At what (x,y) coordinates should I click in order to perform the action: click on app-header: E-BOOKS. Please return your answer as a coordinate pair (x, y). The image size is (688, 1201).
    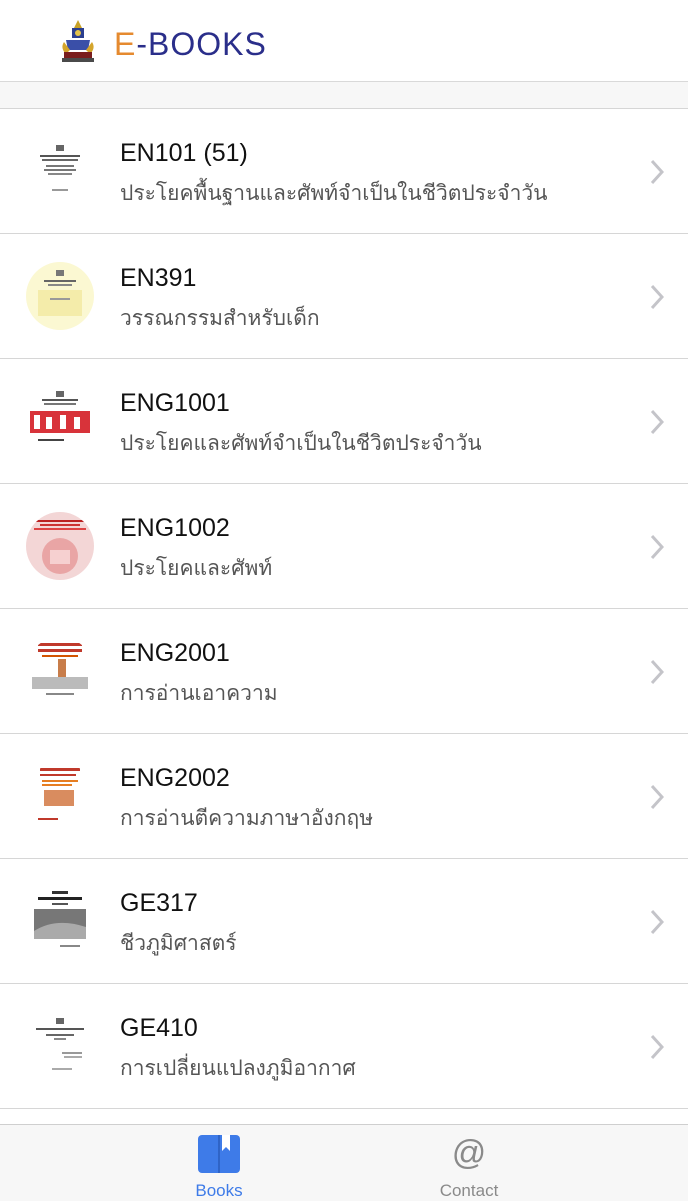
    Looking at the image, I should click on (344, 41).